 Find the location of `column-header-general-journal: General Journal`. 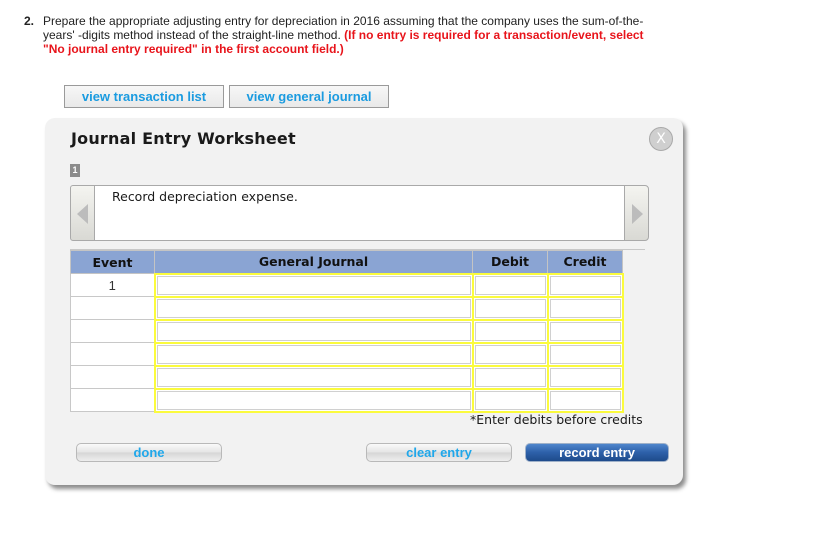

column-header-general-journal: General Journal is located at coordinates (313, 262).